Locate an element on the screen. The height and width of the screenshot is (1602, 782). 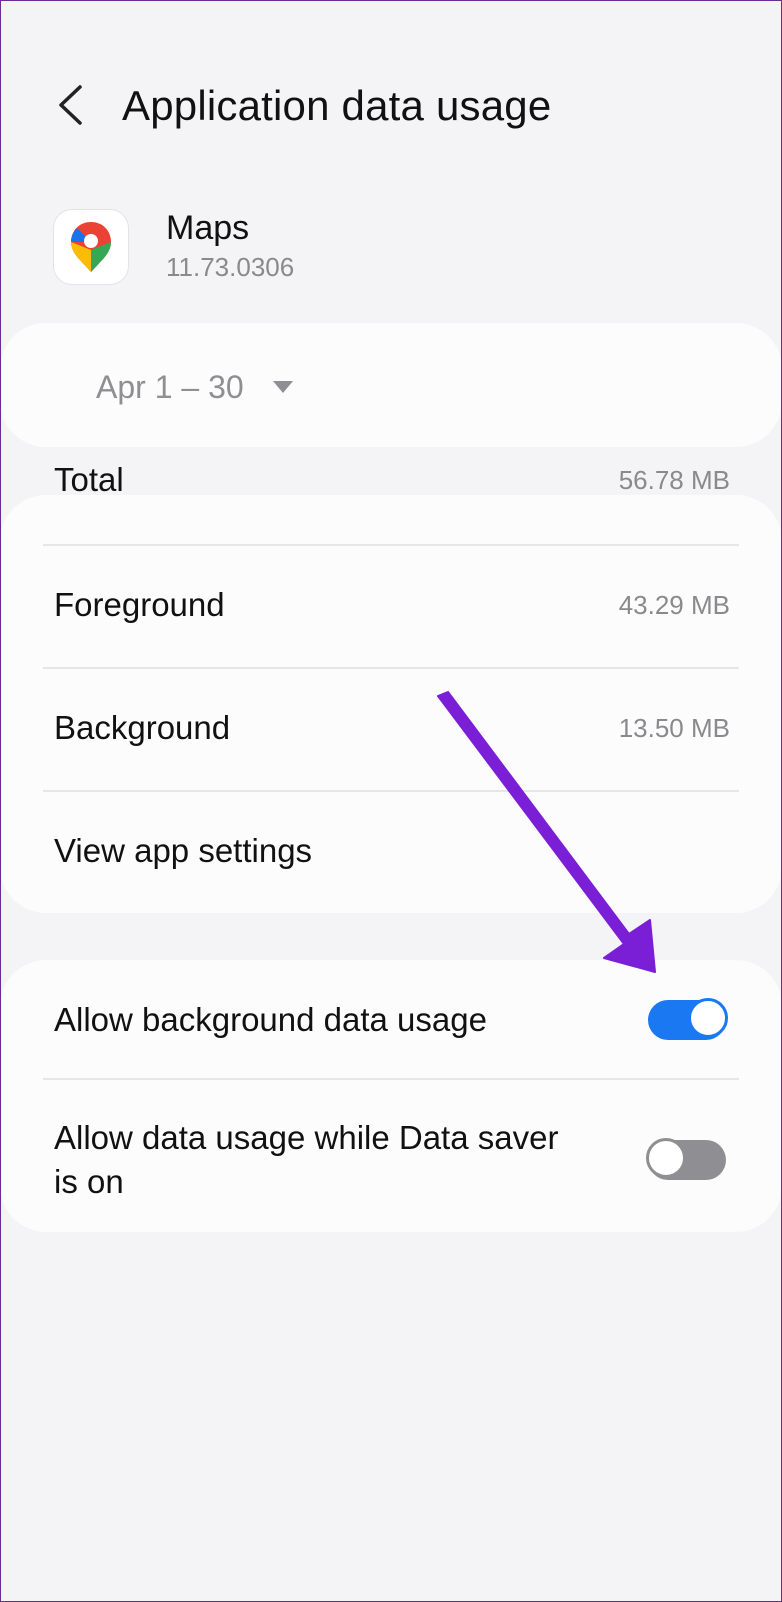
total-row: Total 56.78 MB is located at coordinates (392, 480).